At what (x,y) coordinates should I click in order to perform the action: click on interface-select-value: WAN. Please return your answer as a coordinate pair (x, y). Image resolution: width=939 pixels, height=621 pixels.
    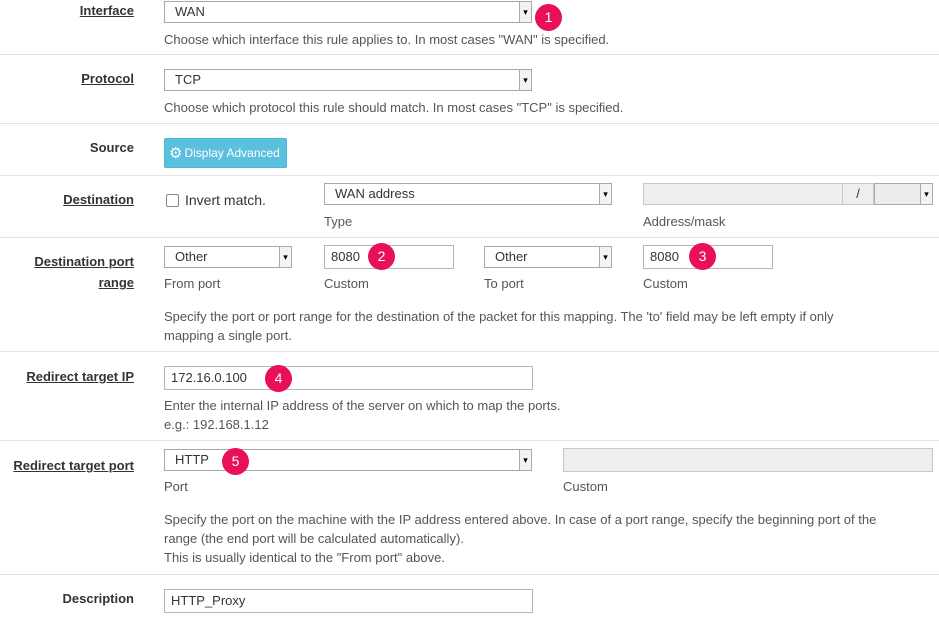
    Looking at the image, I should click on (190, 11).